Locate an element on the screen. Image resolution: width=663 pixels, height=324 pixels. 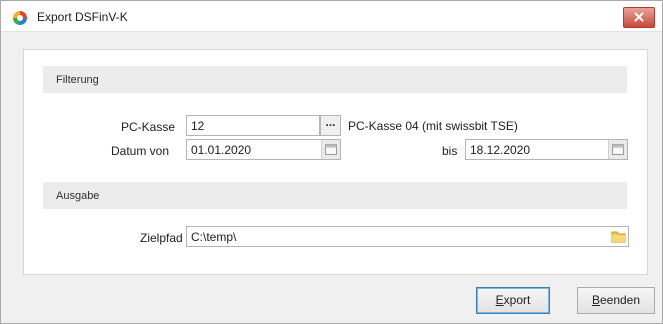
datum-bis-input: 18.12.2020 is located at coordinates (546, 149).